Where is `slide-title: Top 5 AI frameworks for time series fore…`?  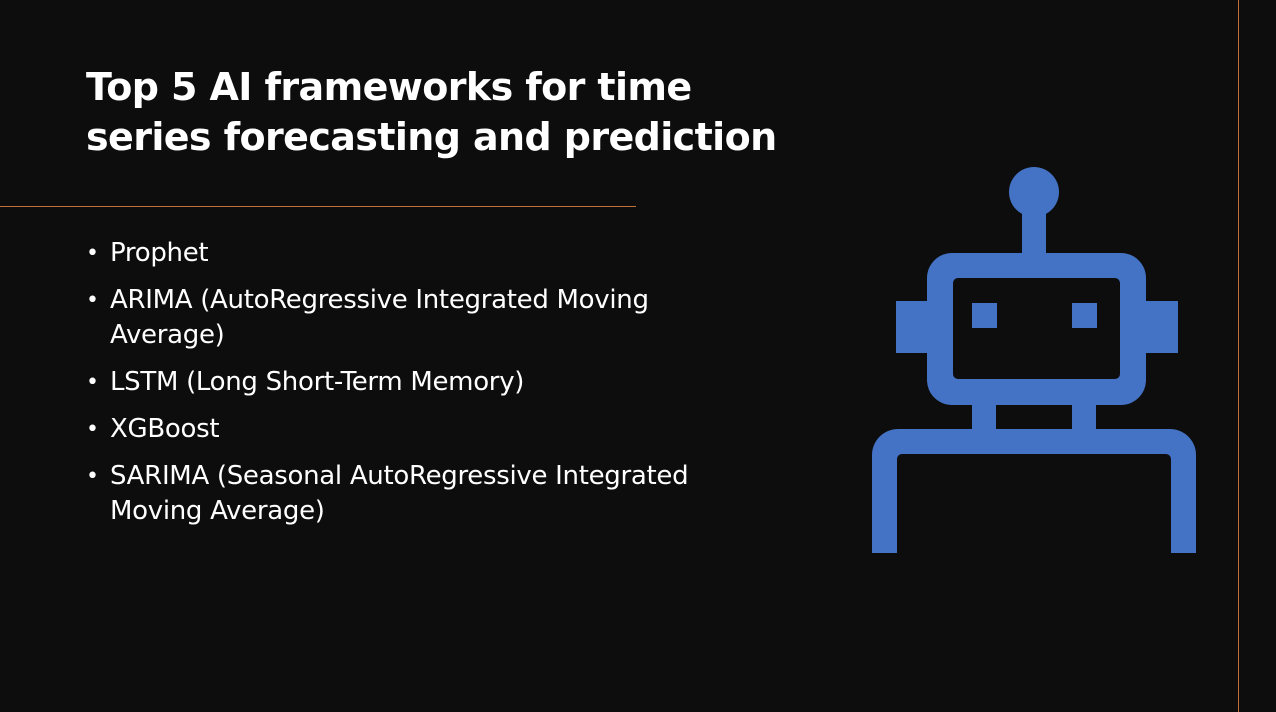
slide-title: Top 5 AI frameworks for time series fore… is located at coordinates (431, 112).